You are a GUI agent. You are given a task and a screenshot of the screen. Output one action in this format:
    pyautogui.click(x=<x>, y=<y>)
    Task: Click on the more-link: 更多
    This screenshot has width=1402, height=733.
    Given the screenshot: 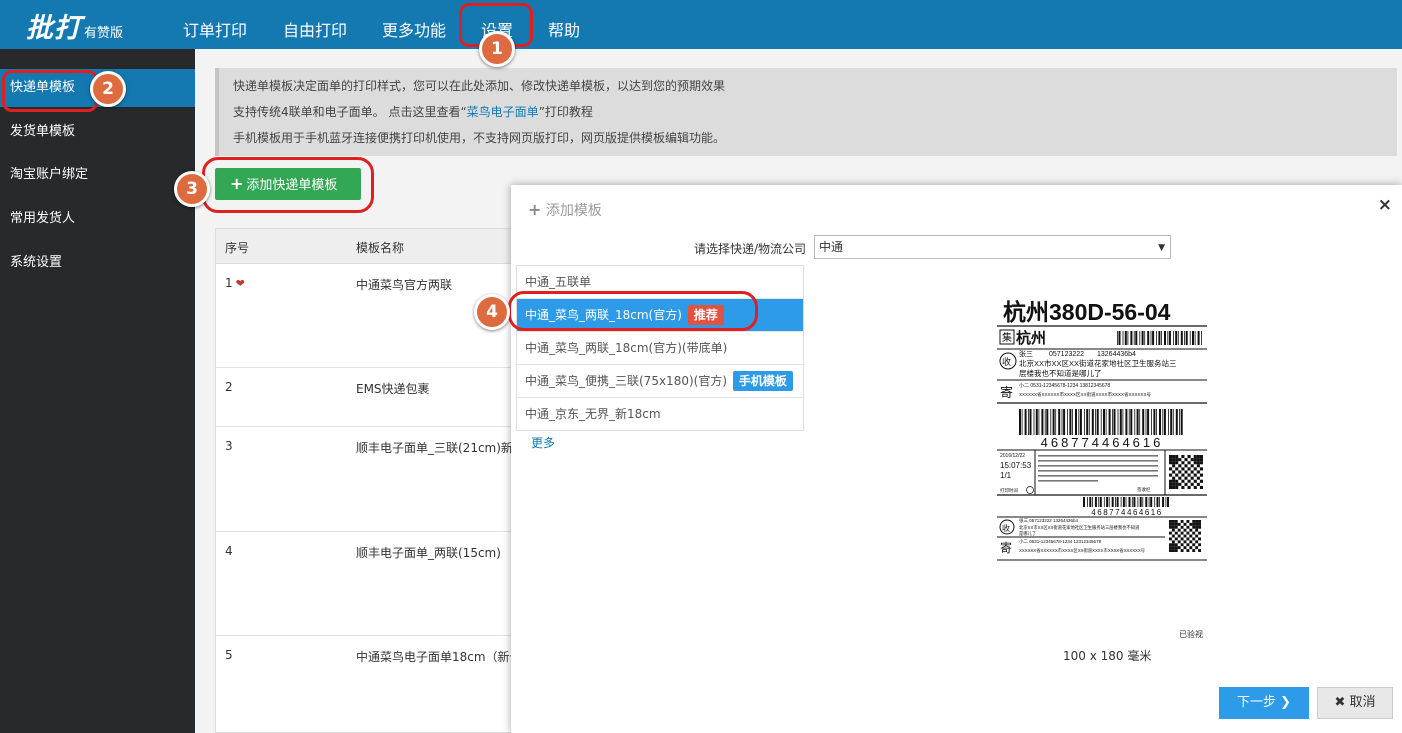 What is the action you would take?
    pyautogui.click(x=543, y=442)
    